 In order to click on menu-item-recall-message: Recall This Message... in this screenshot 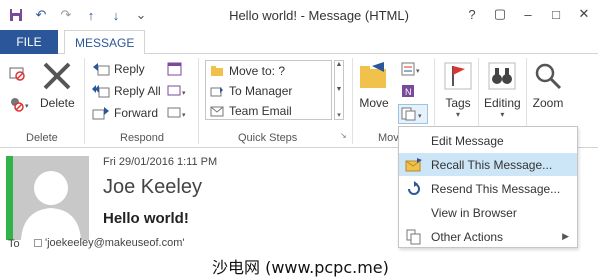, I will do `click(488, 164)`.